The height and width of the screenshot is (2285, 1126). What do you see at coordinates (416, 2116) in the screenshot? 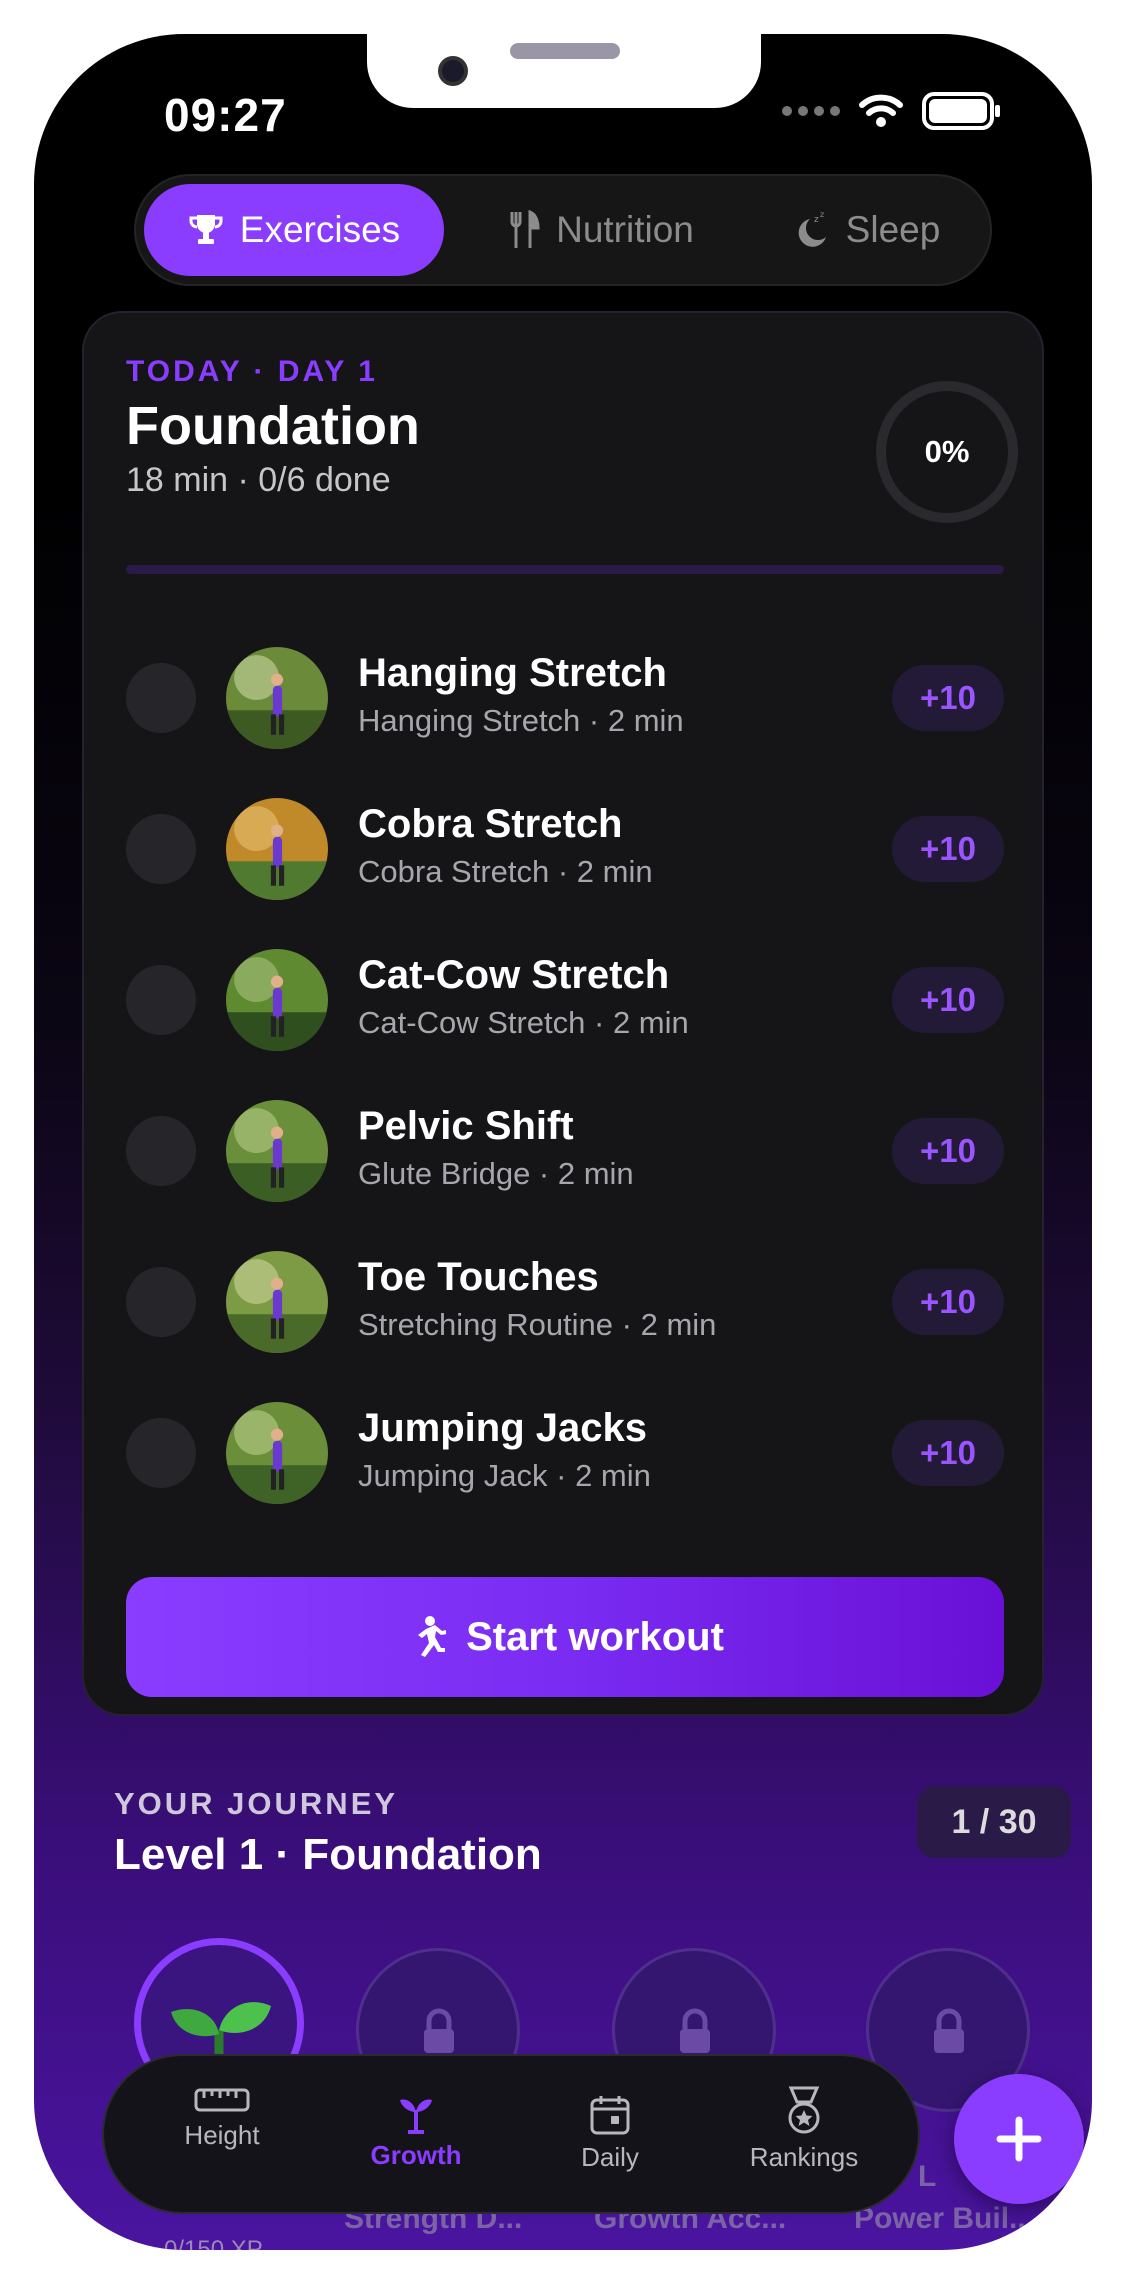
I see `sprout-icon` at bounding box center [416, 2116].